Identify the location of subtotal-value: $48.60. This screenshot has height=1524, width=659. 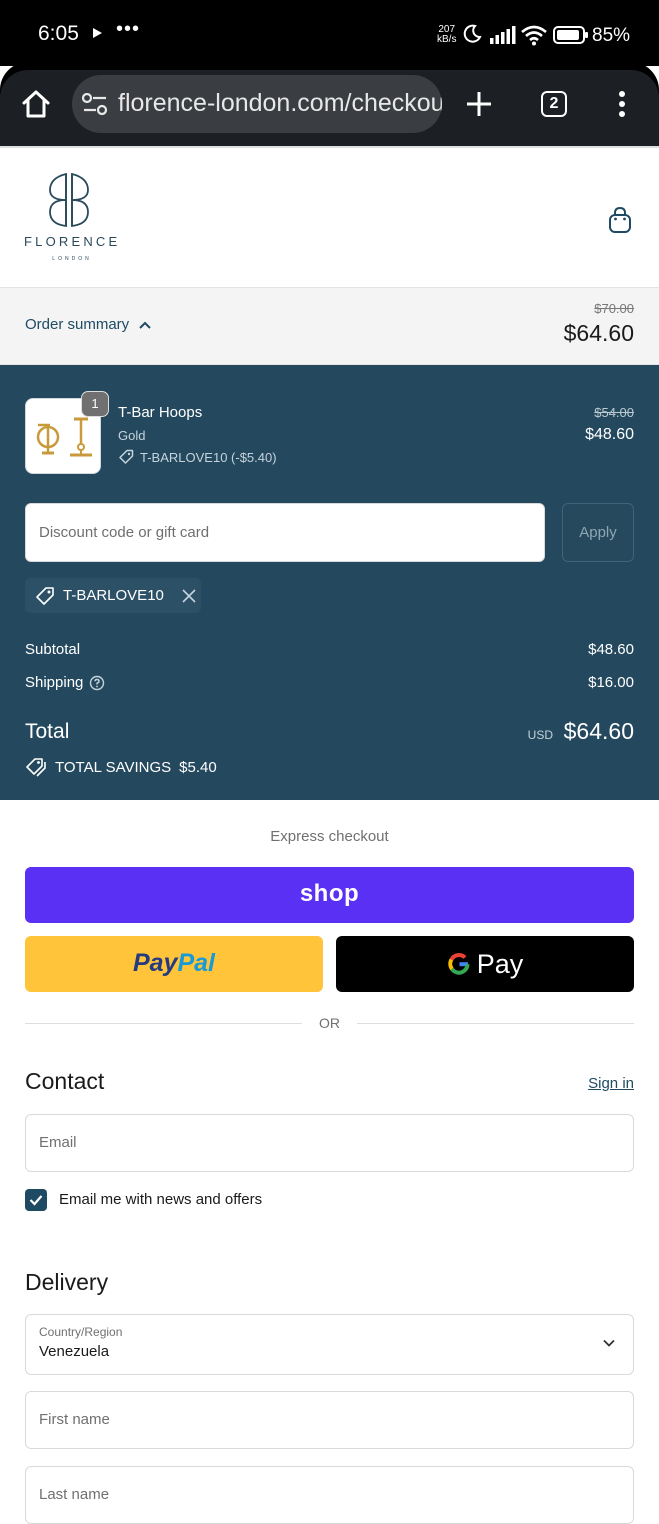
(611, 649).